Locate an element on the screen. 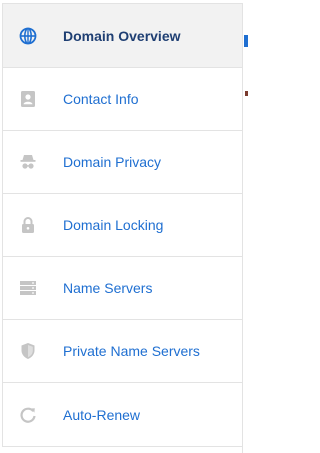  nav-item-label: Domain Locking is located at coordinates (113, 225).